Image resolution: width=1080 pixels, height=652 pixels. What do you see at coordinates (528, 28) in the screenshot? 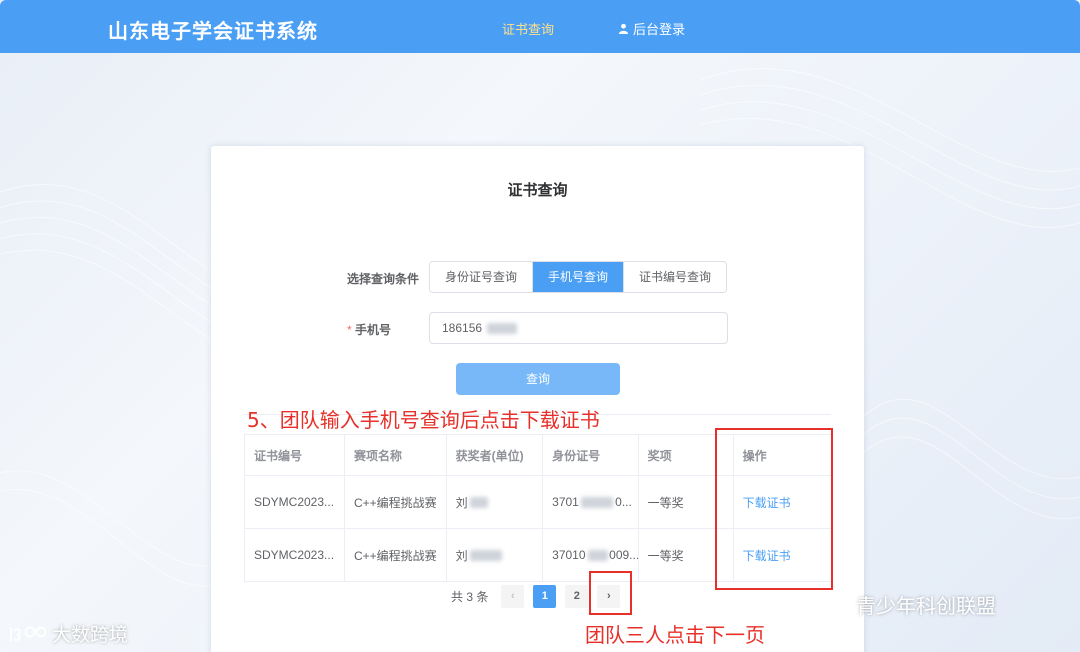
I see `nav-cert-query: 证书查询` at bounding box center [528, 28].